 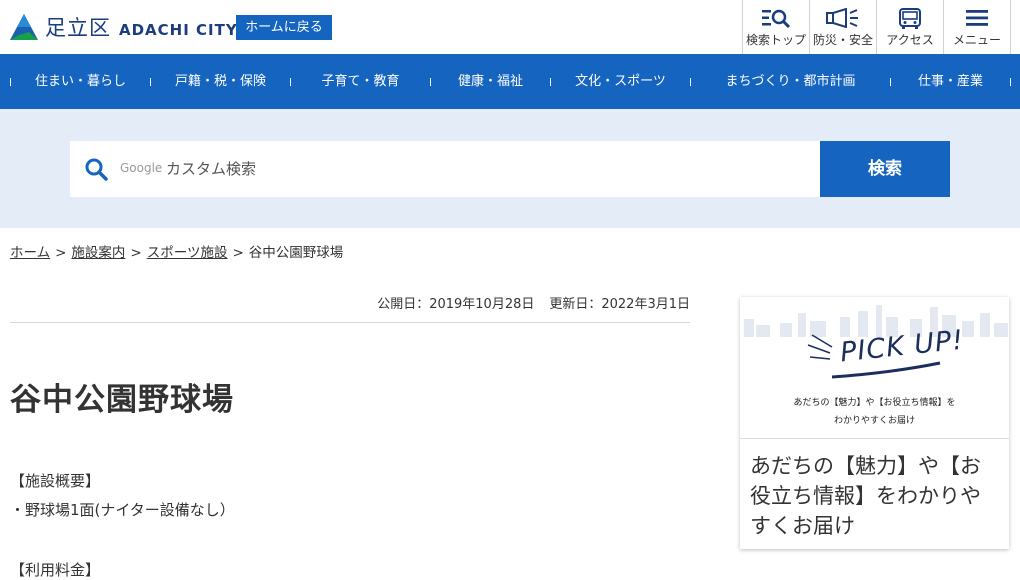 What do you see at coordinates (96, 169) in the screenshot?
I see `search-icon` at bounding box center [96, 169].